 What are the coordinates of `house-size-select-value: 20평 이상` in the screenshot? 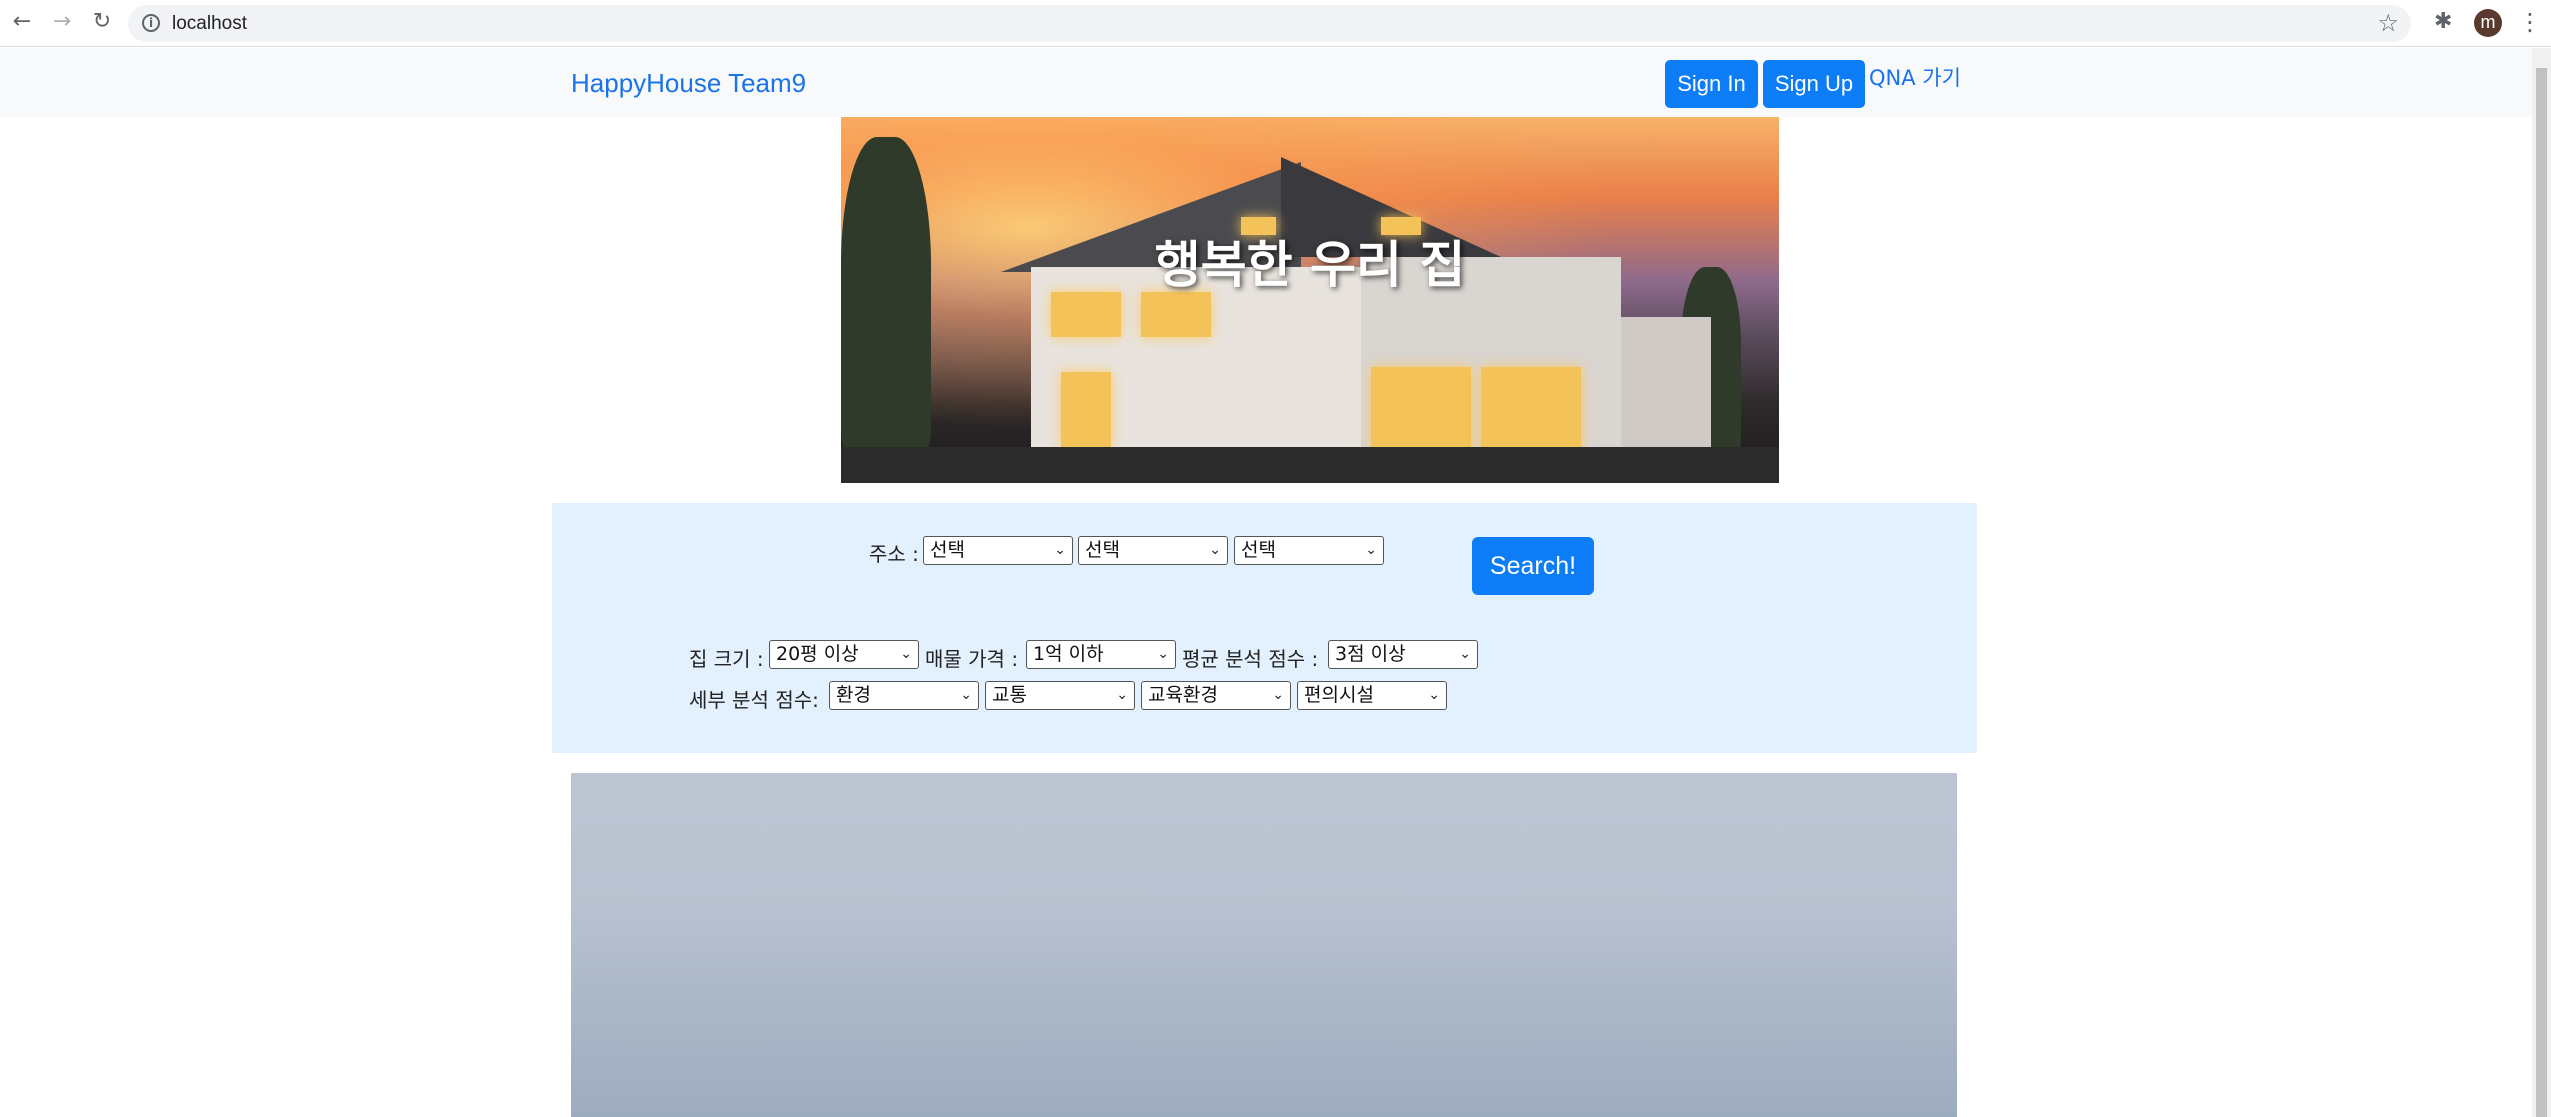 It's located at (817, 654).